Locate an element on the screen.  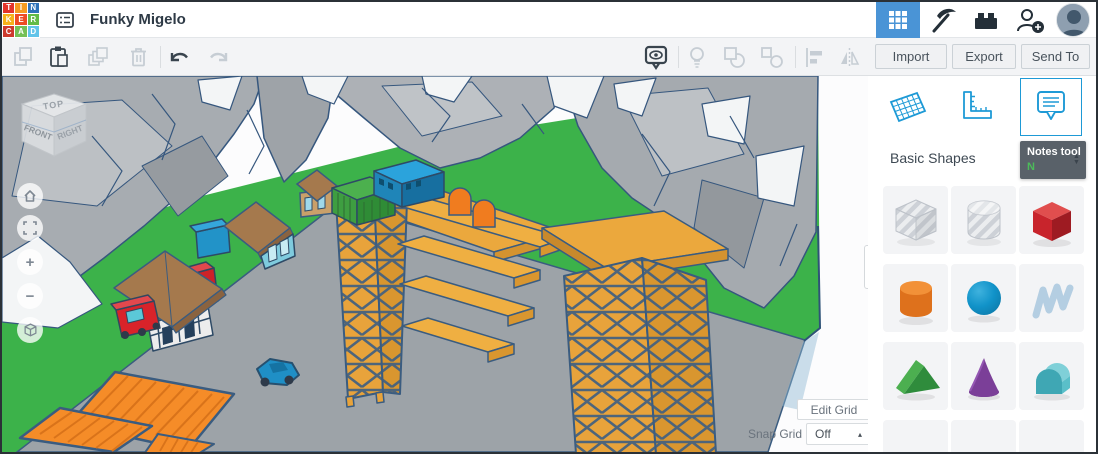
avatar is located at coordinates (1073, 19).